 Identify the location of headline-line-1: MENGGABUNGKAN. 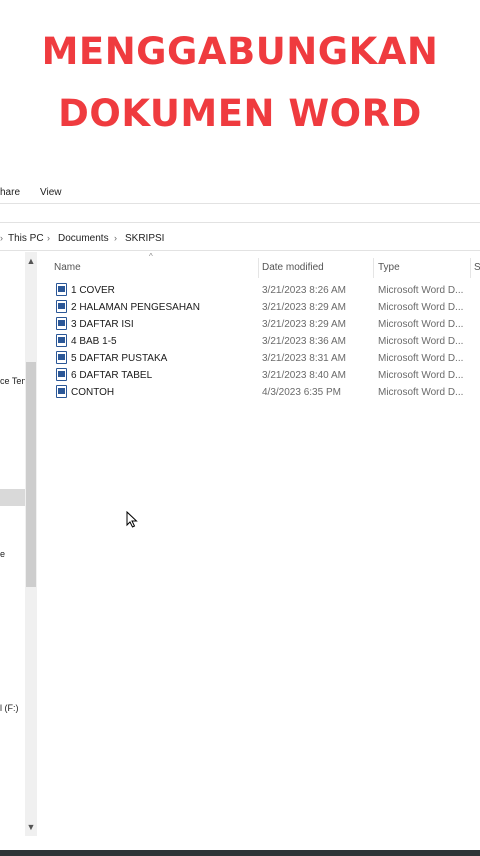
(240, 51).